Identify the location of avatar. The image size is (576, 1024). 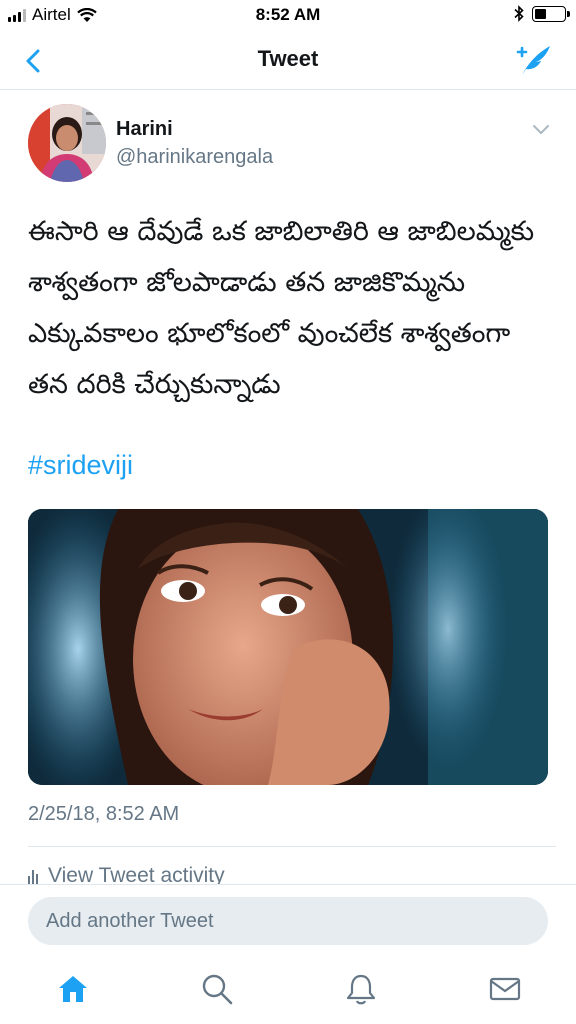
(67, 143).